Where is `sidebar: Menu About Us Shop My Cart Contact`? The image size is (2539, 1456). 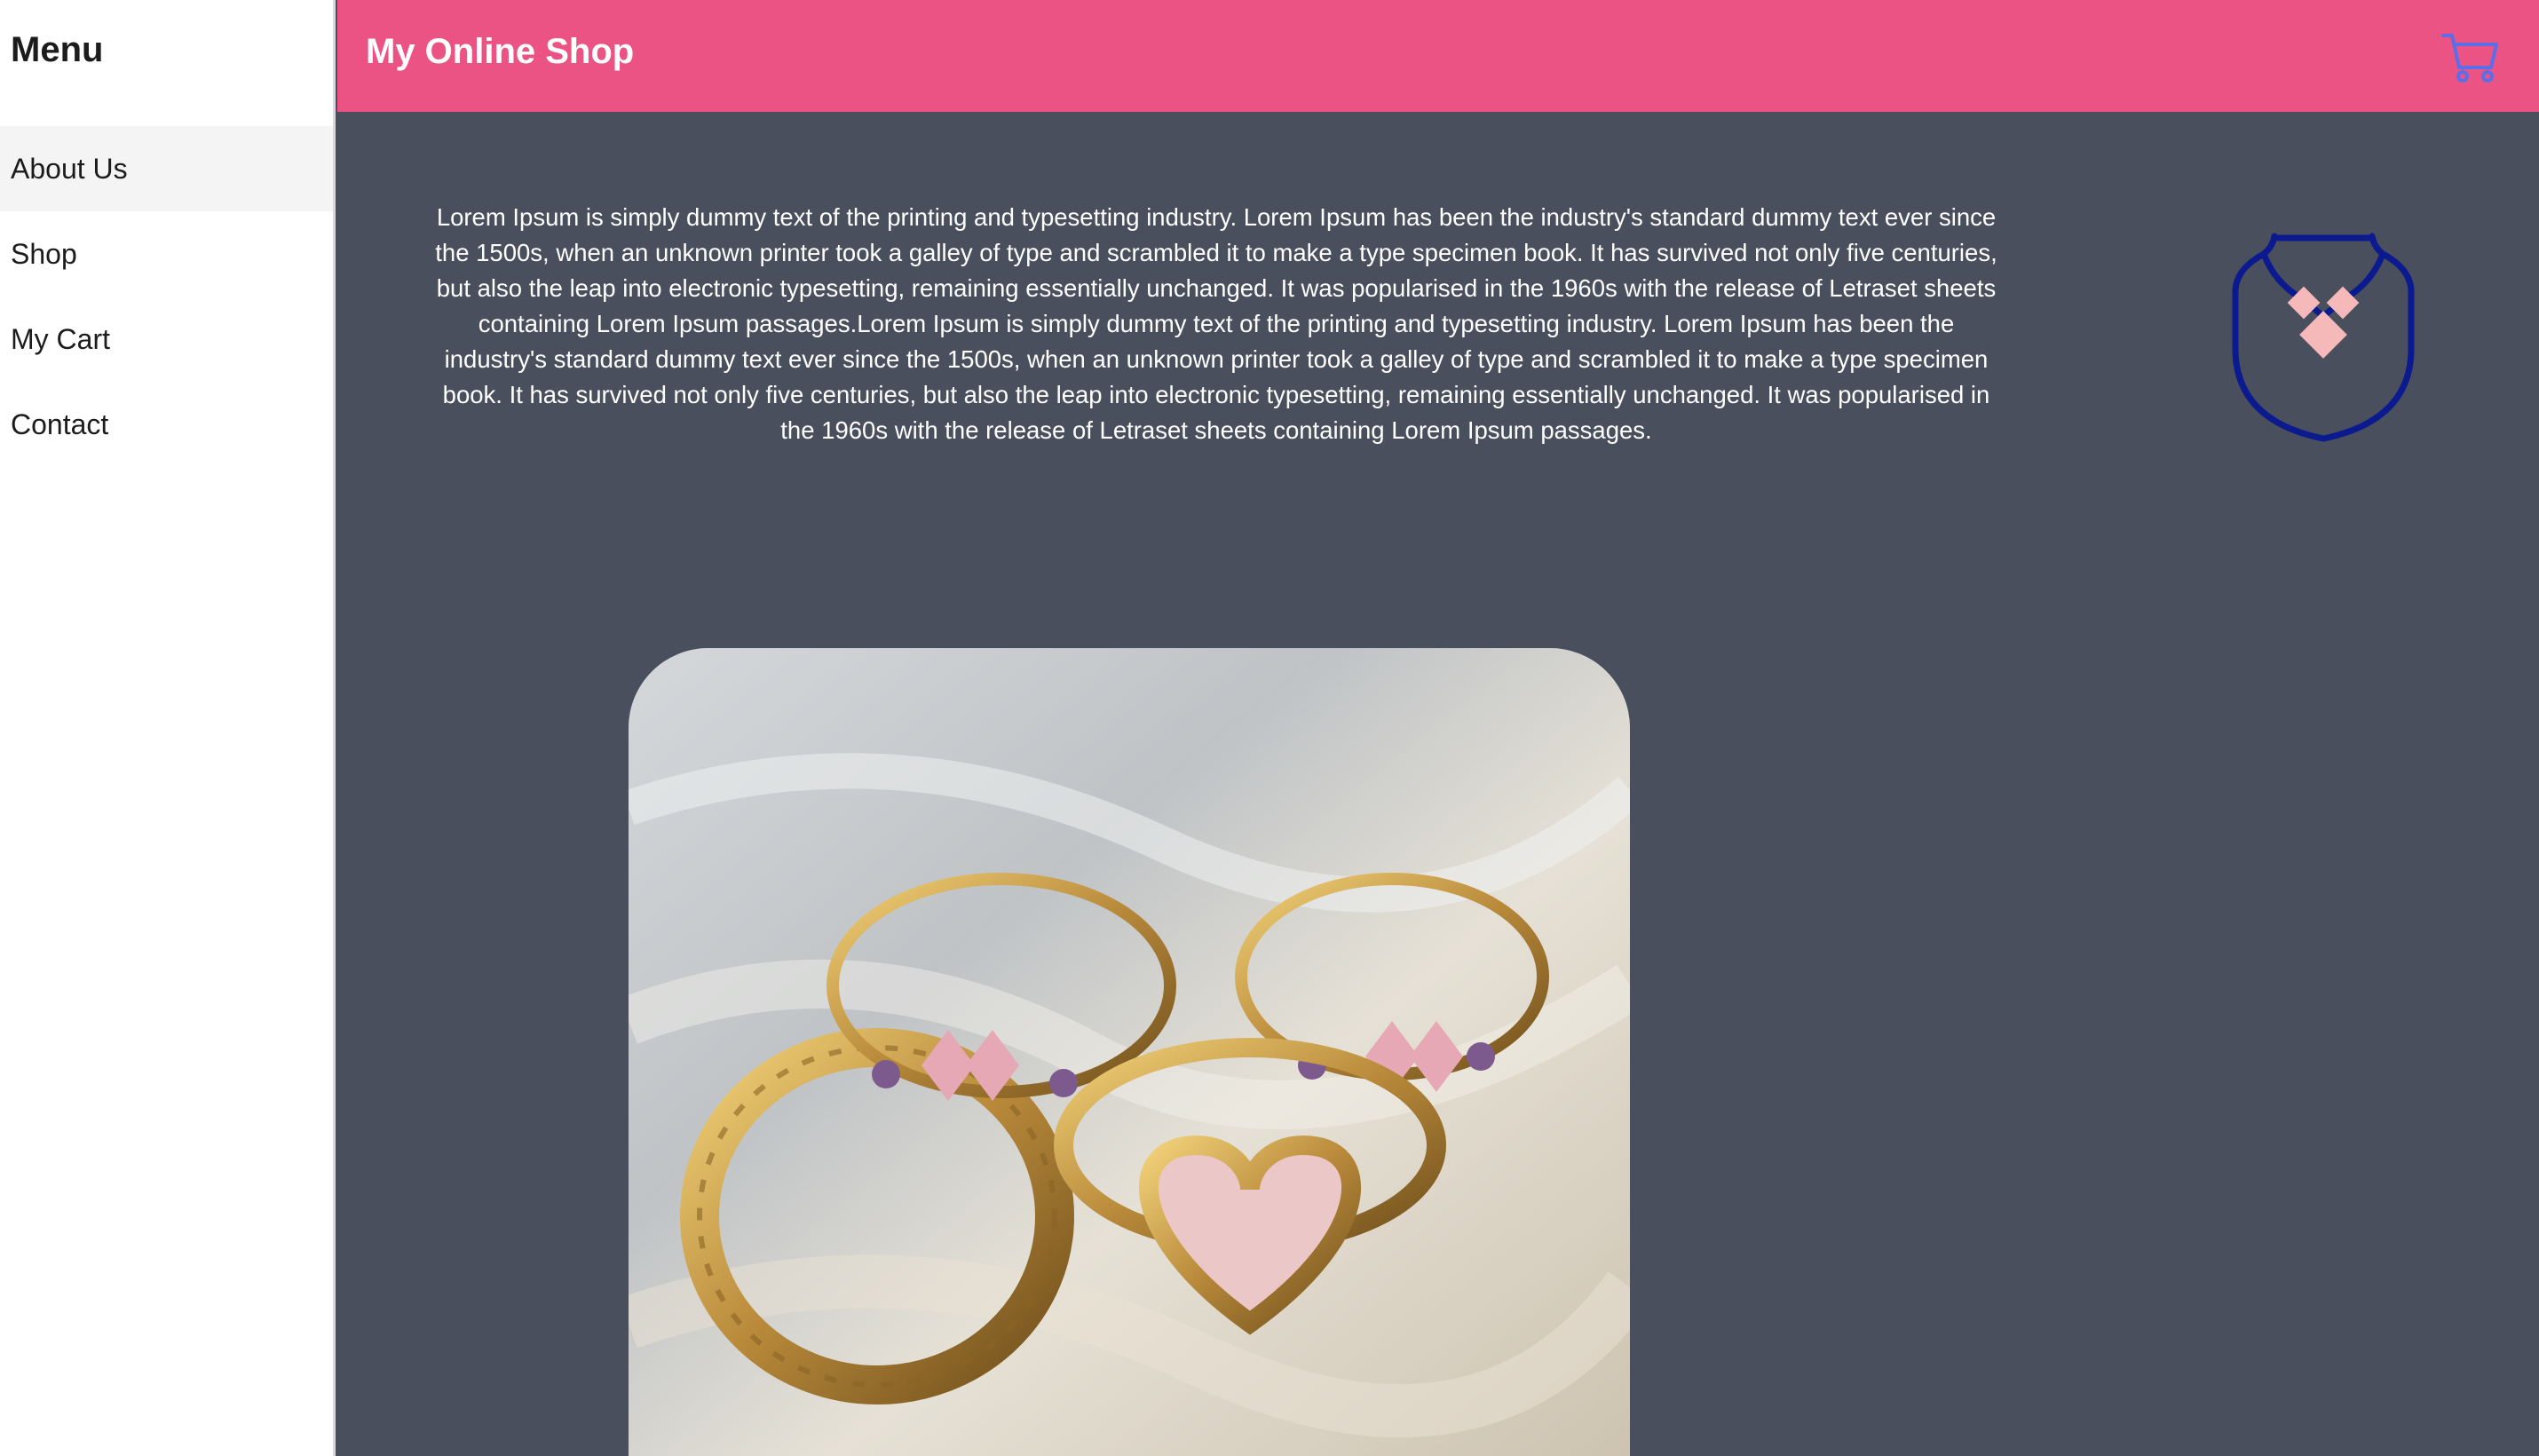 sidebar: Menu About Us Shop My Cart Contact is located at coordinates (168, 728).